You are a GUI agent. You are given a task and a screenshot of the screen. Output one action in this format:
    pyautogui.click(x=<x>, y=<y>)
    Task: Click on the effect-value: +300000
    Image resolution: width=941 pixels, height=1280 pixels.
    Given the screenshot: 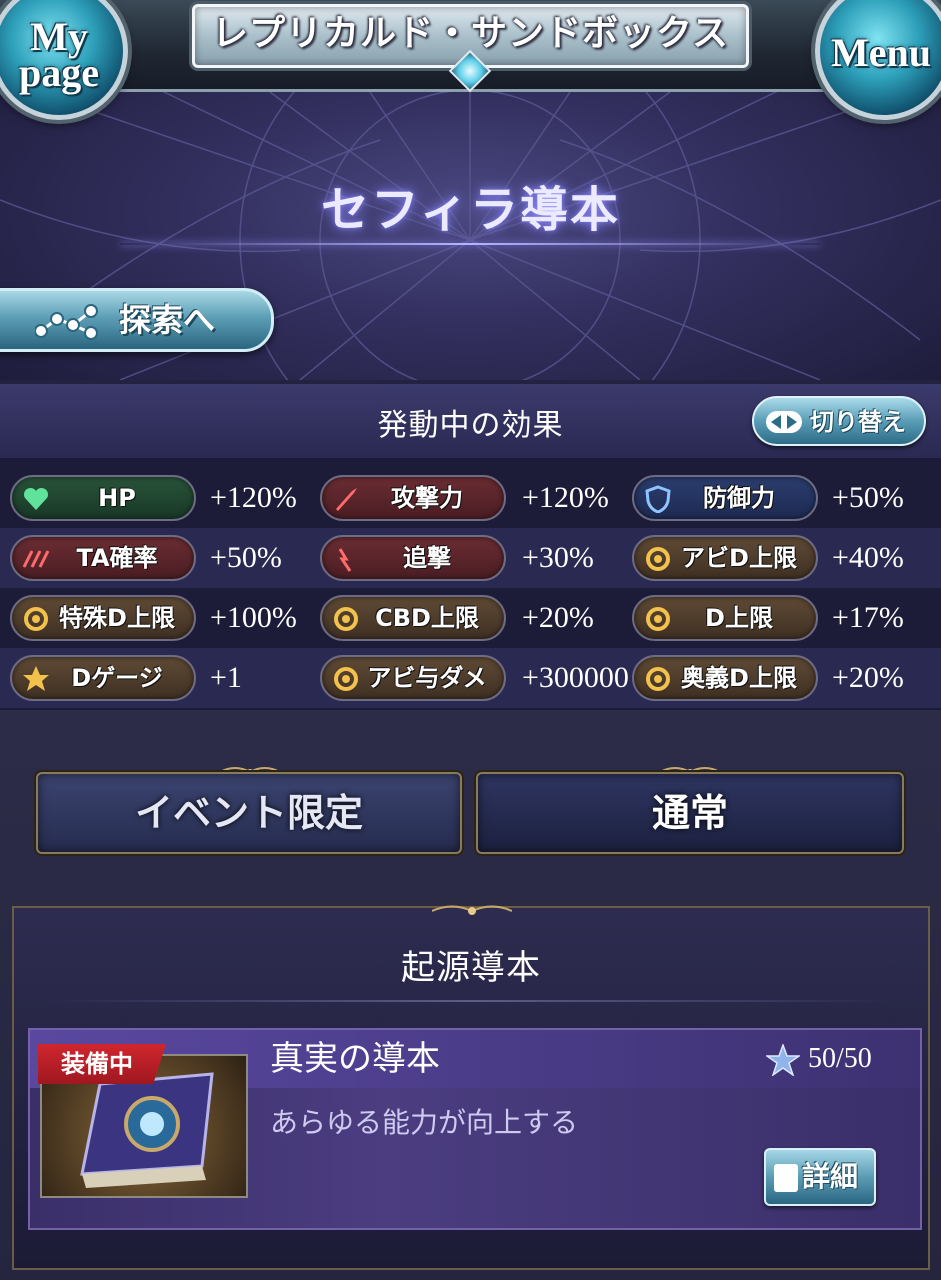 What is the action you would take?
    pyautogui.click(x=575, y=677)
    